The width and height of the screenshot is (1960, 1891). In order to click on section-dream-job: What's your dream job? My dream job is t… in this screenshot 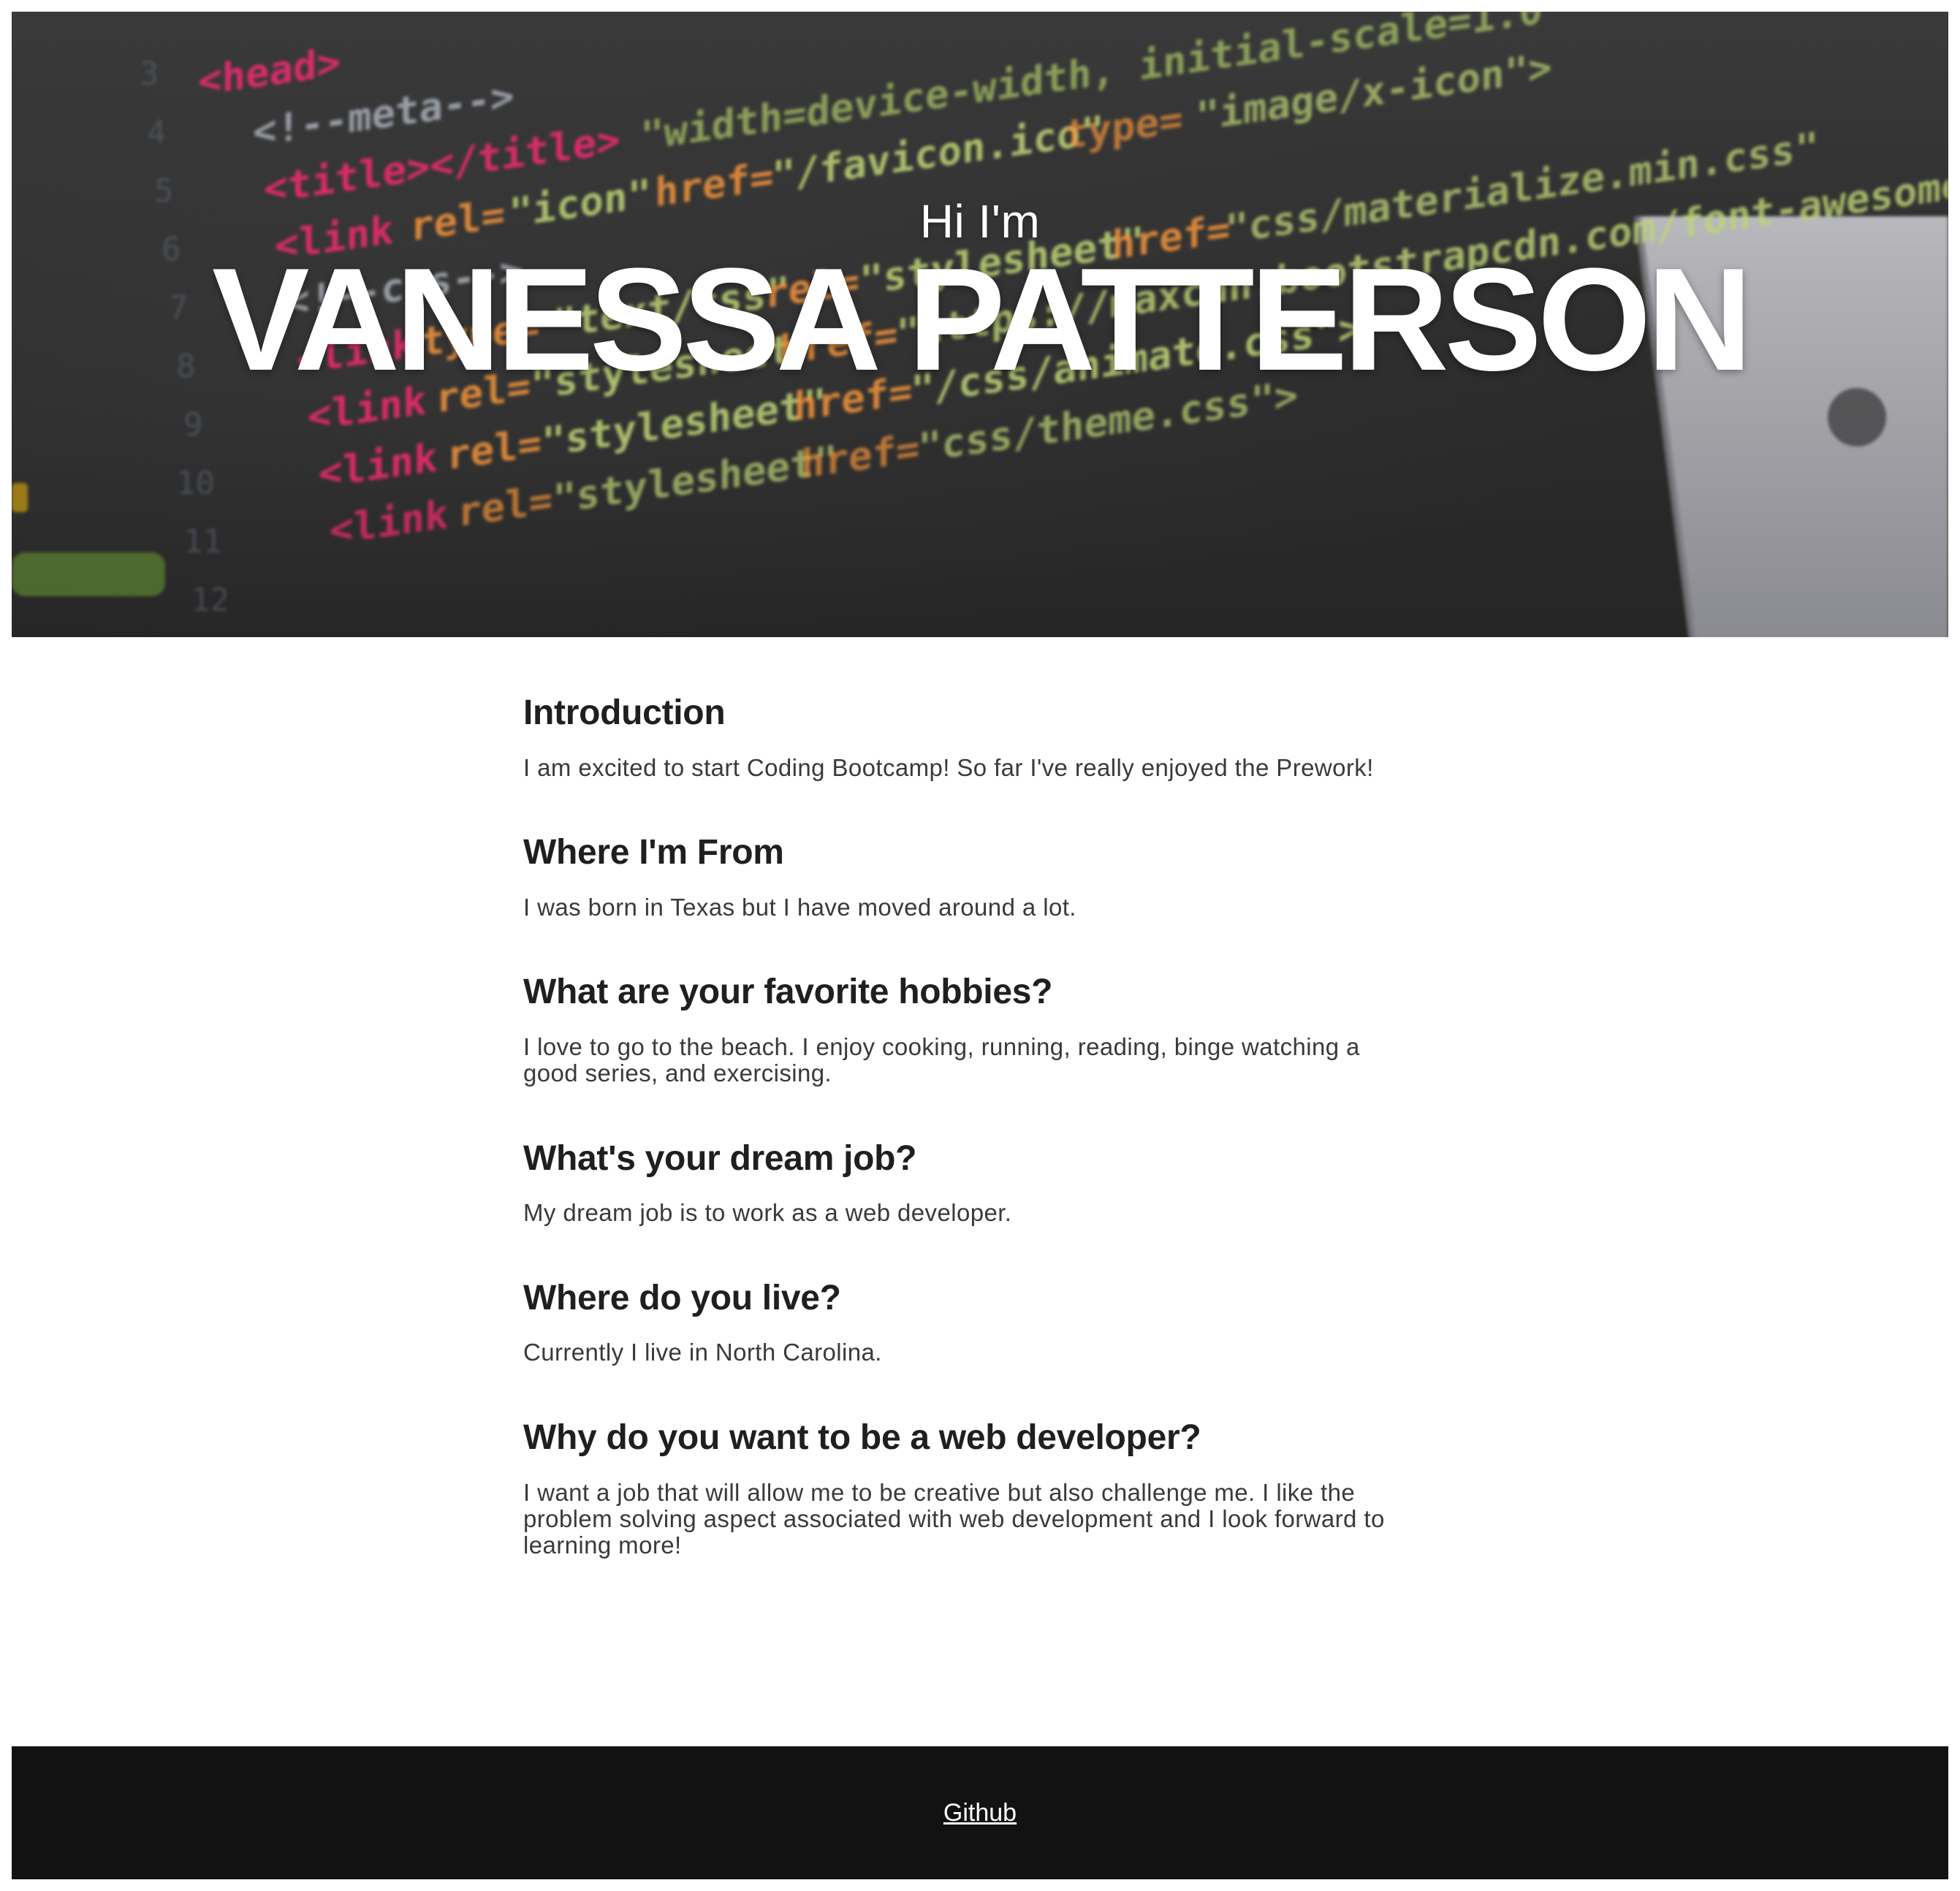, I will do `click(969, 1182)`.